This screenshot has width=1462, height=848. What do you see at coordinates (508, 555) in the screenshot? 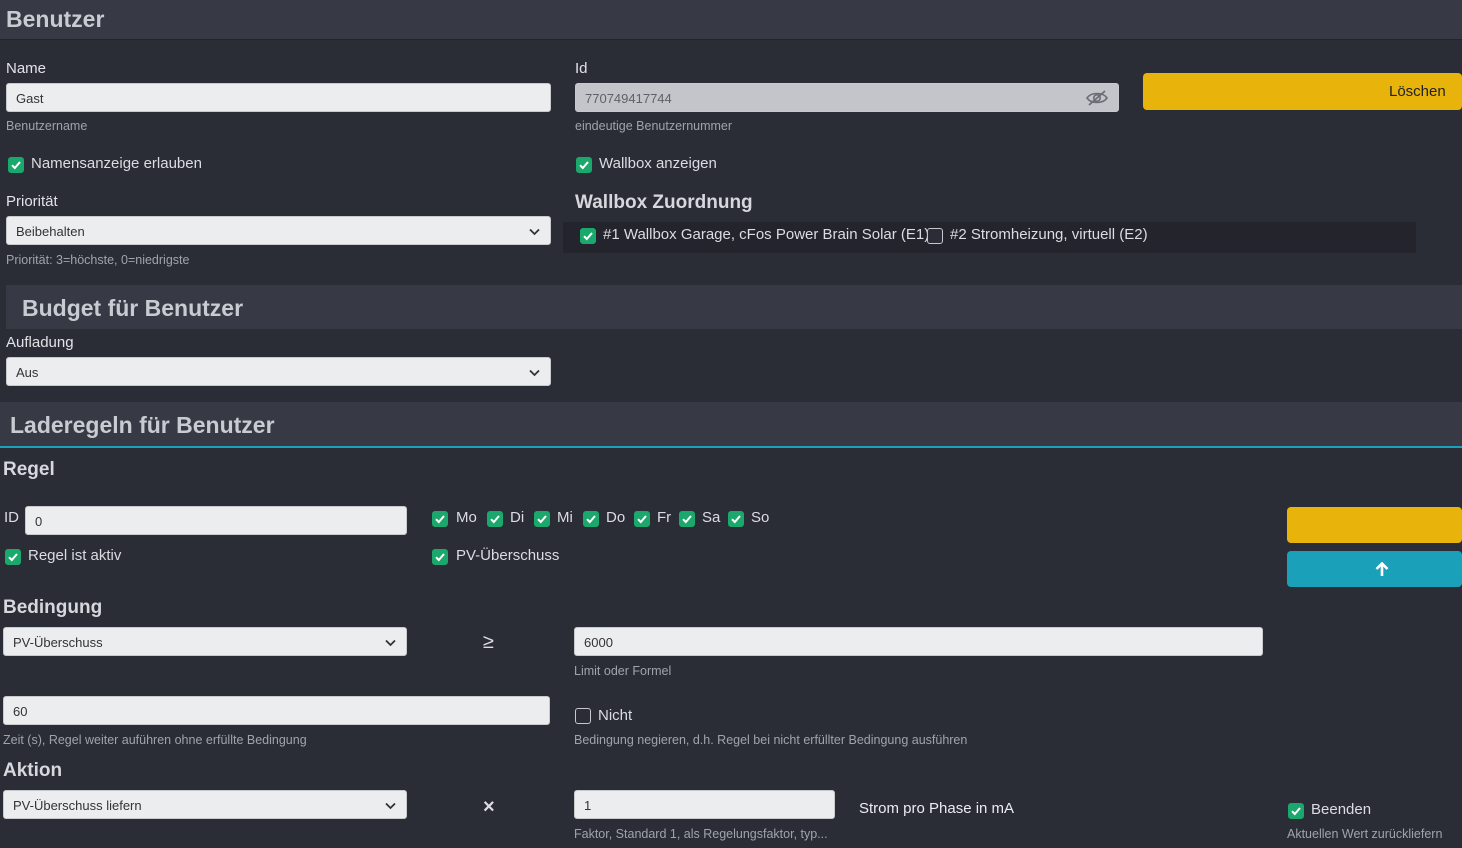
I see `pv-surplus-label: PV-Überschuss` at bounding box center [508, 555].